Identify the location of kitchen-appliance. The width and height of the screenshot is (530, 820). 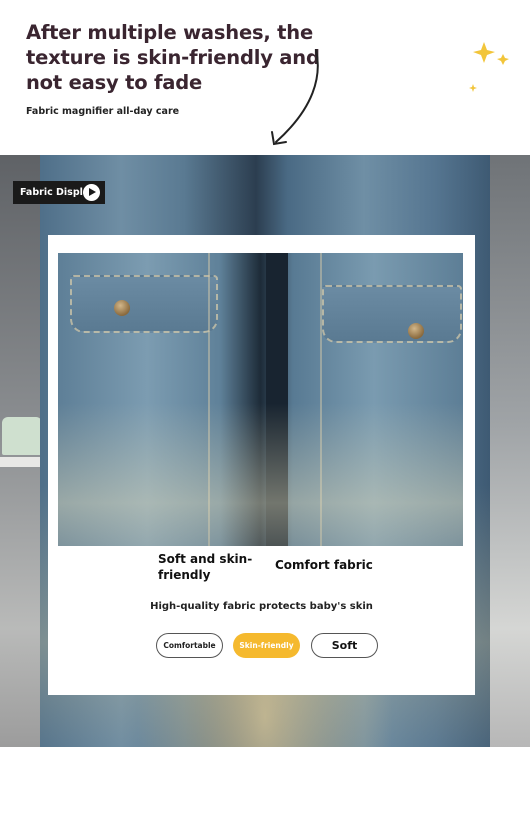
(22, 436).